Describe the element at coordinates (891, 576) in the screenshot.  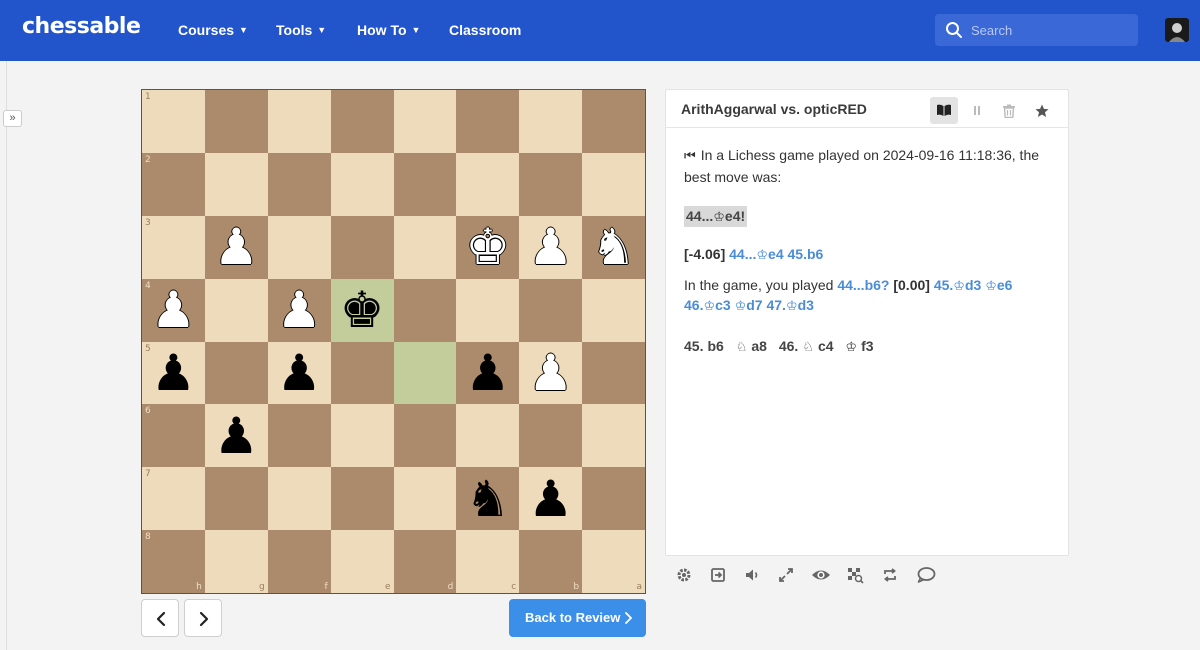
I see `flip-board-button` at that location.